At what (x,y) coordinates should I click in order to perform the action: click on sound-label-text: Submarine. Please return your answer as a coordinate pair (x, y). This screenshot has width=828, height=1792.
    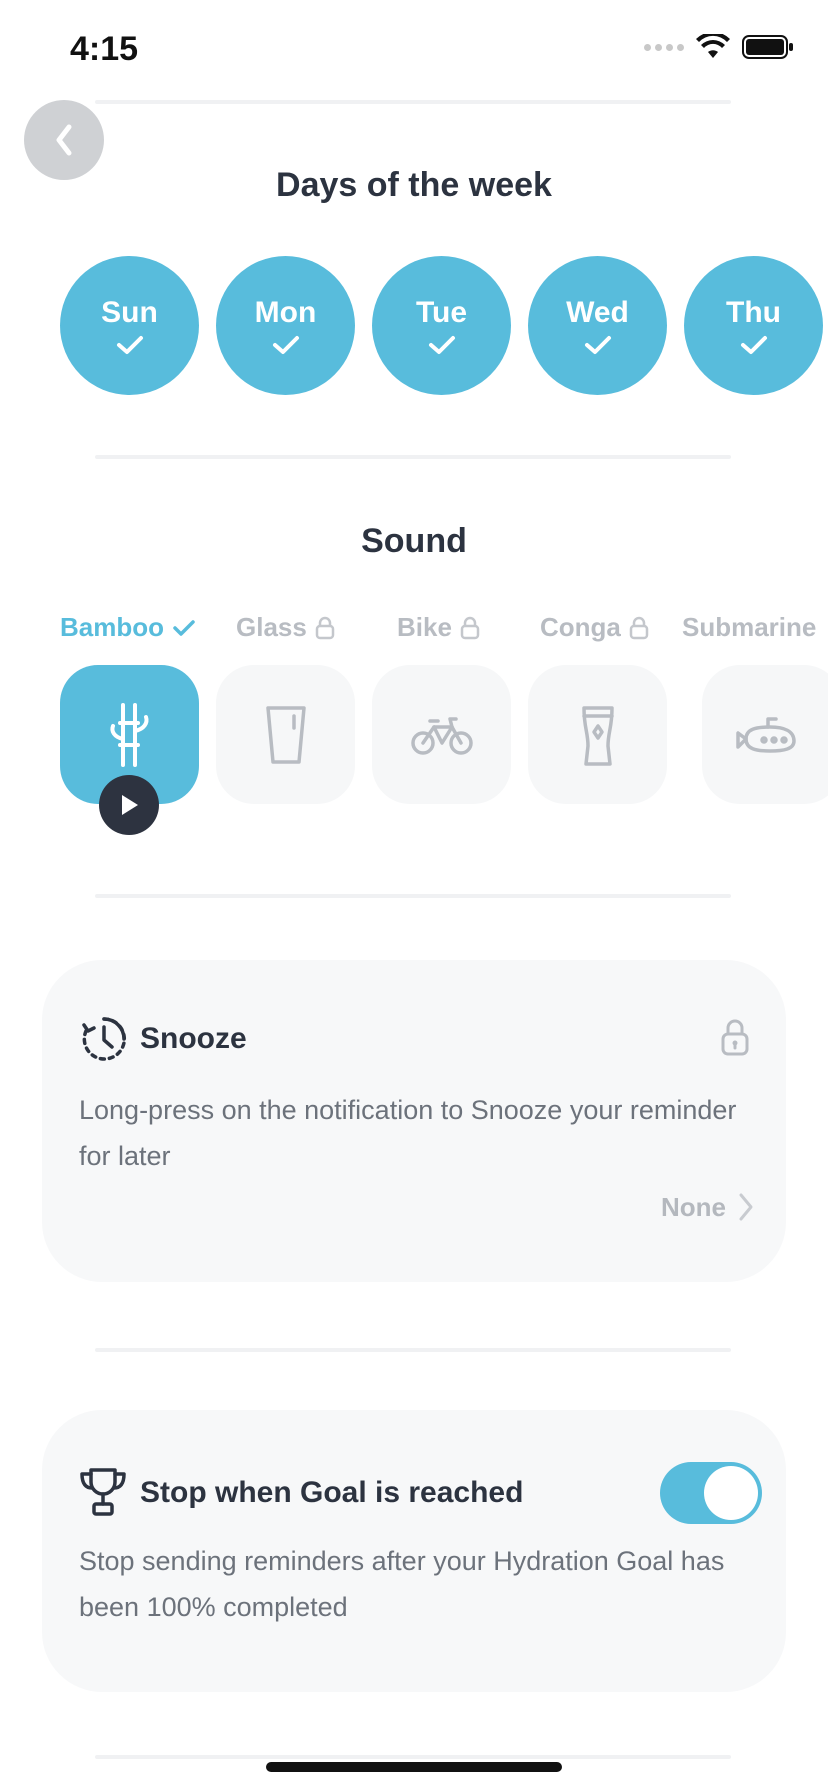
    Looking at the image, I should click on (749, 627).